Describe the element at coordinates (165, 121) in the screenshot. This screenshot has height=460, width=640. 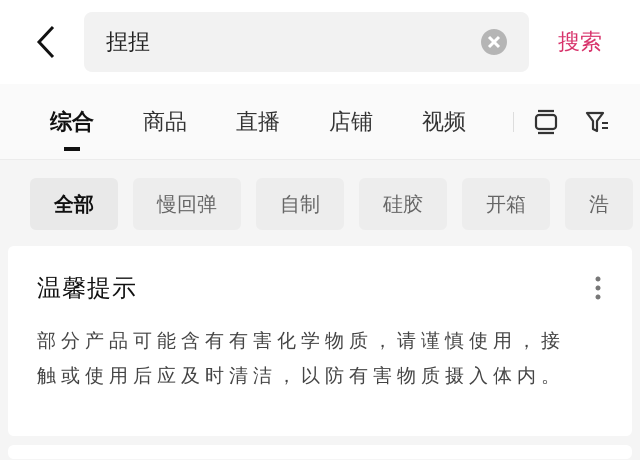
I see `tab: 商品` at that location.